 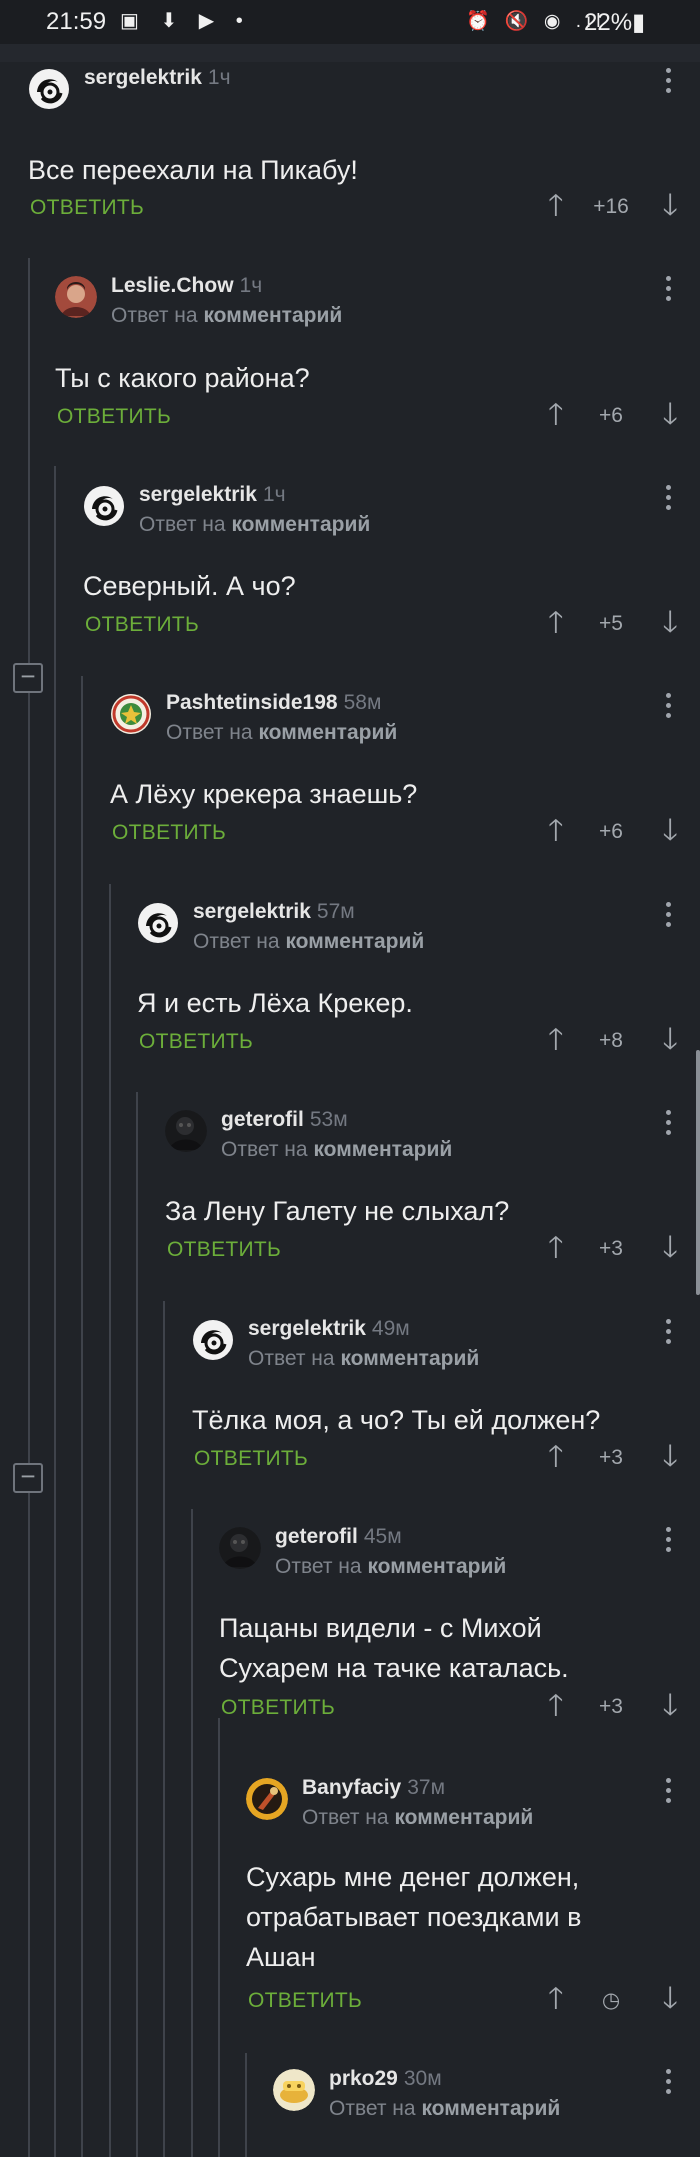 I want to click on comment-author: sergelektrik 57м, so click(x=274, y=912).